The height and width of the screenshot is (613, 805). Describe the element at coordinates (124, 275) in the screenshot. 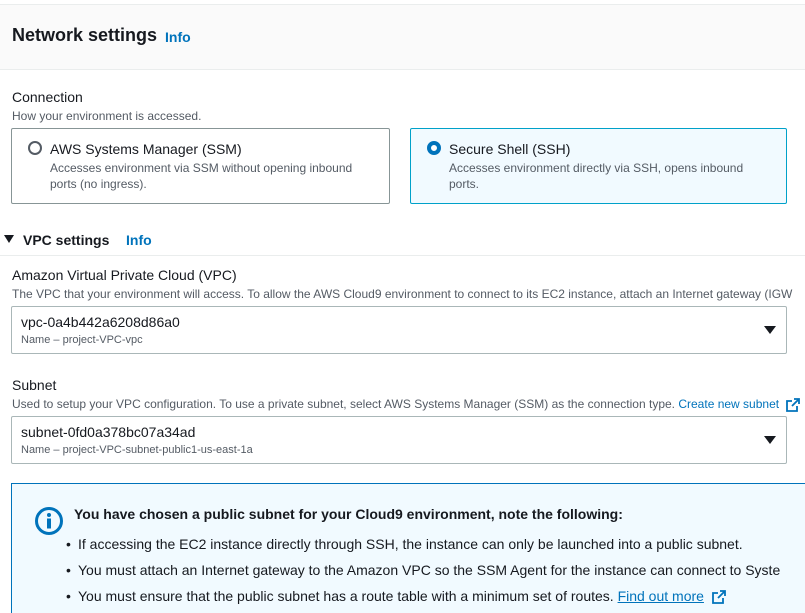

I see `vpc-label: Amazon Virtual Private Cloud (VPC)` at that location.